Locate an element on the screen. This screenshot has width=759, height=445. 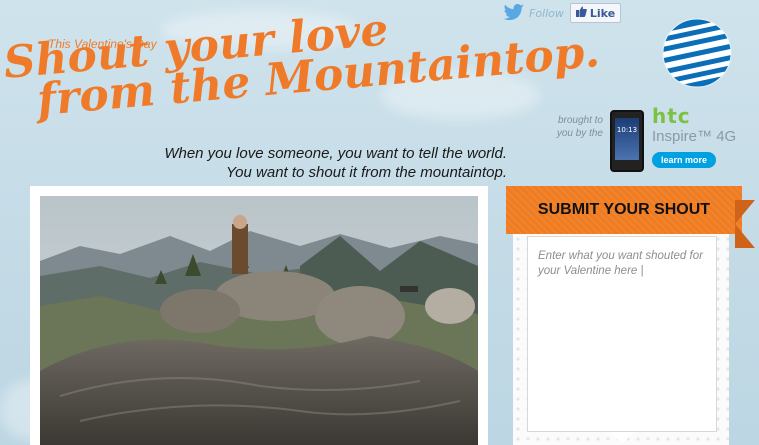
submit-banner: SUBMIT YOUR SHOUT is located at coordinates (624, 210).